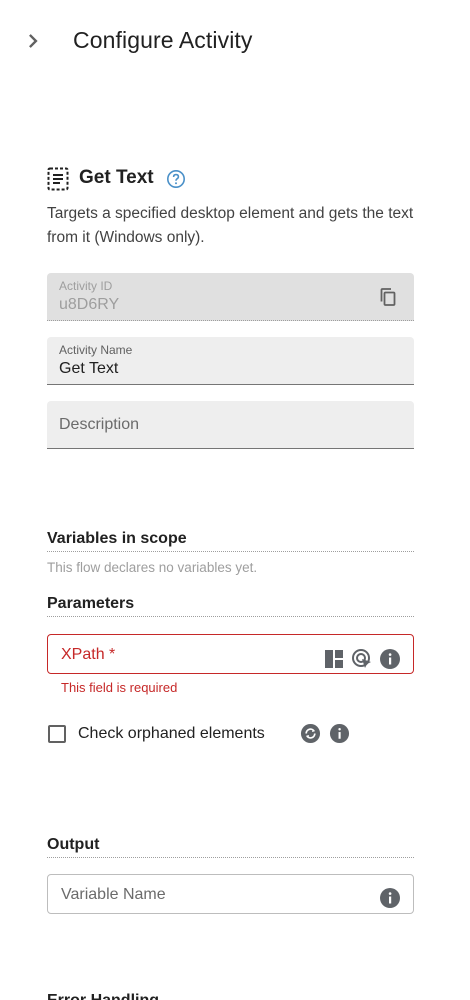  Describe the element at coordinates (152, 567) in the screenshot. I see `variables-empty-text: This flow declares no variables yet.` at that location.